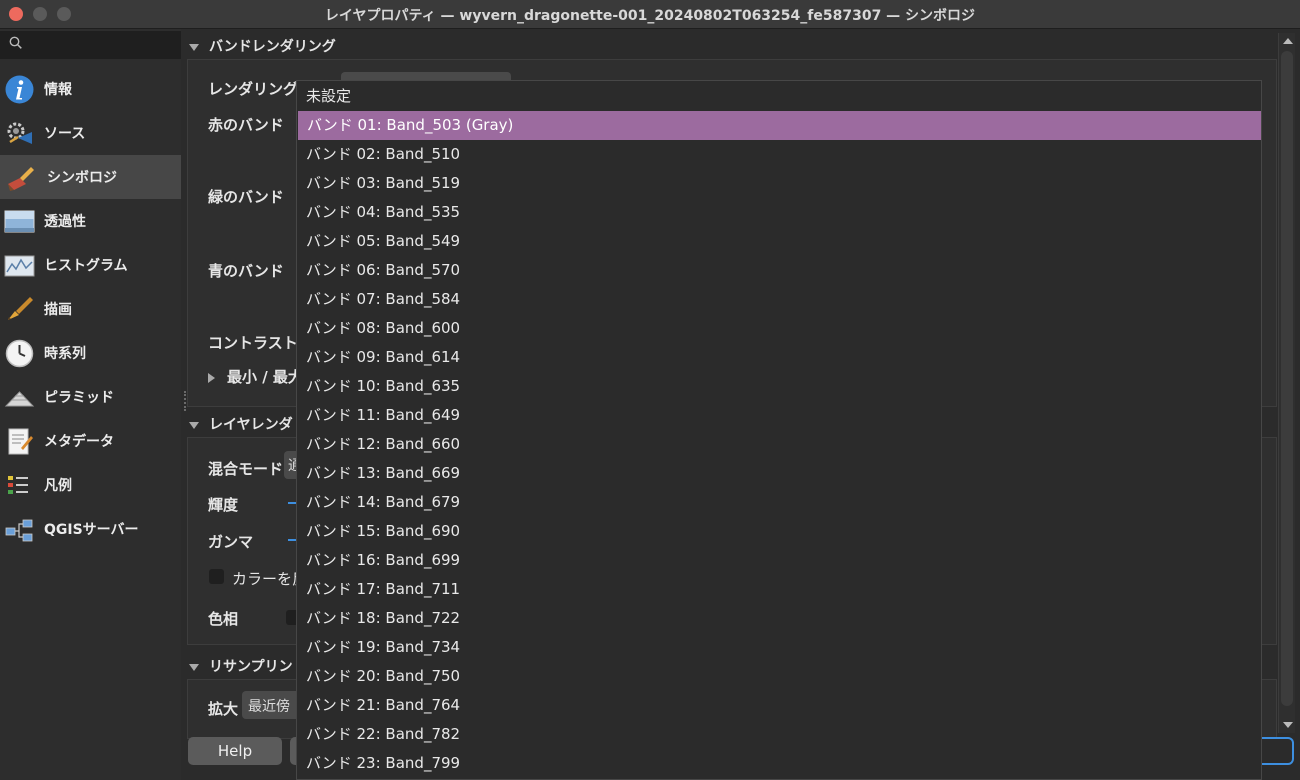 This screenshot has height=780, width=1300. What do you see at coordinates (90, 309) in the screenshot?
I see `sidebar-item-rendering: 描画` at bounding box center [90, 309].